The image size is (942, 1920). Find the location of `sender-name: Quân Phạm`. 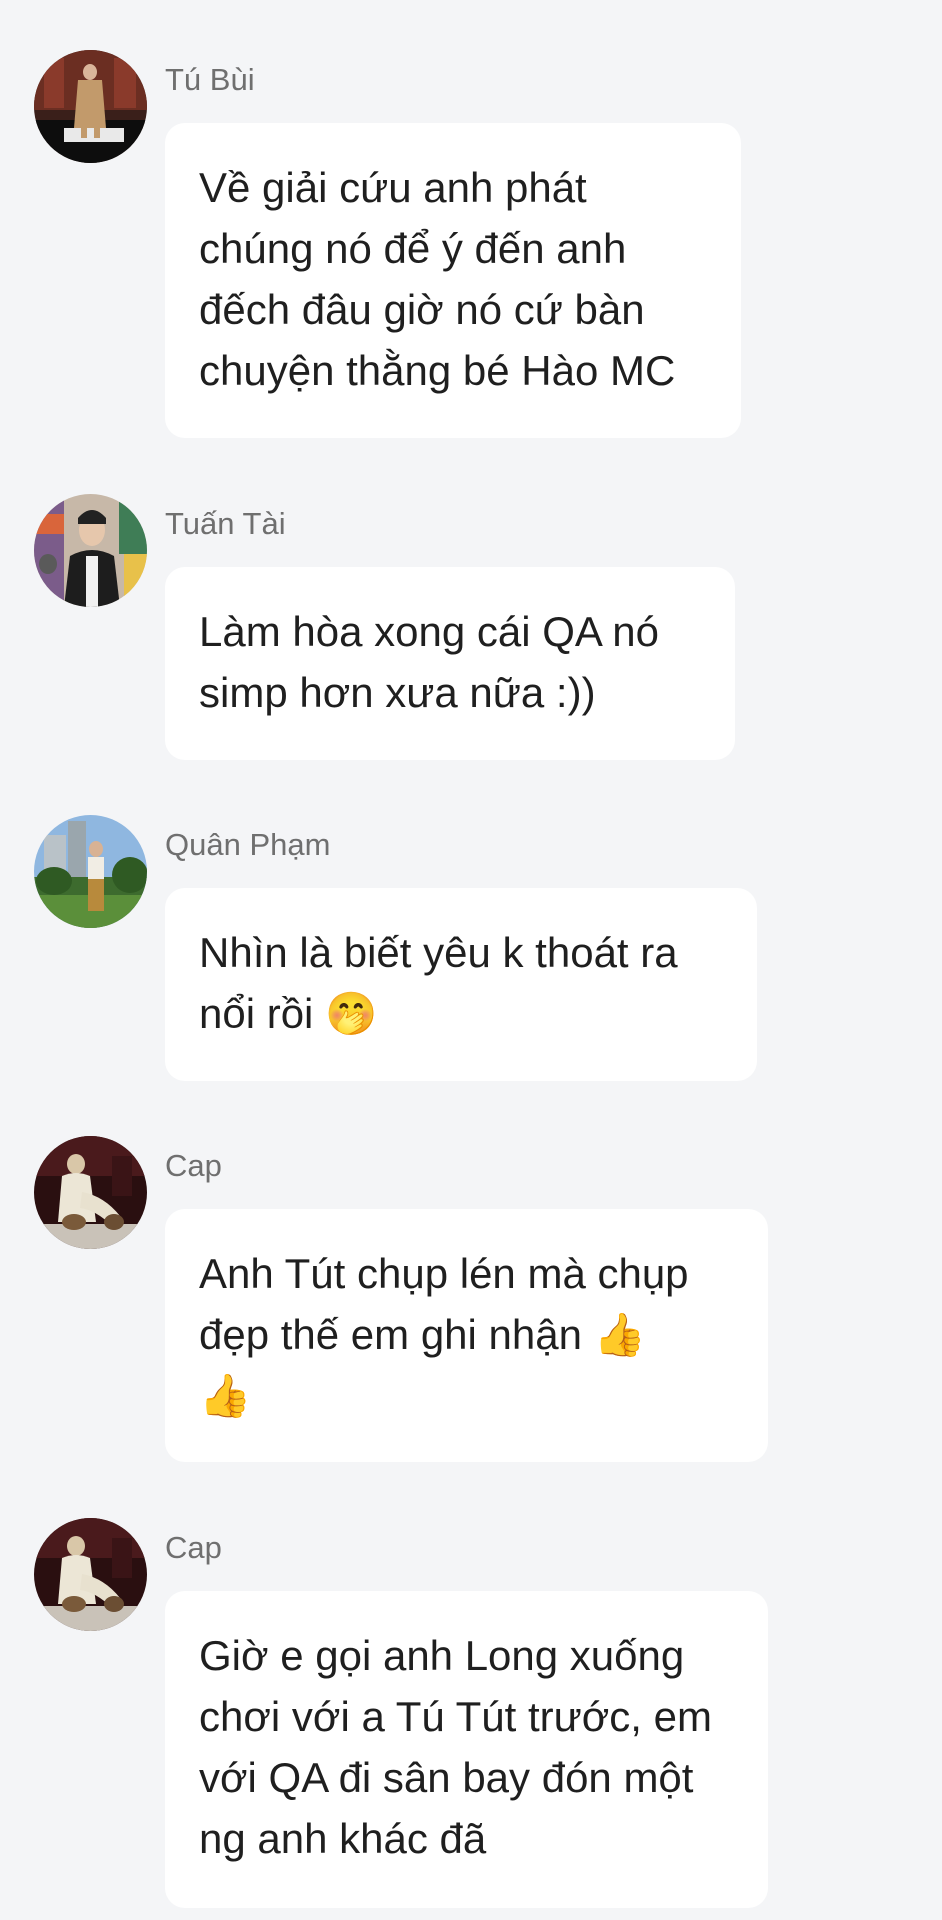

sender-name: Quân Phạm is located at coordinates (248, 844).